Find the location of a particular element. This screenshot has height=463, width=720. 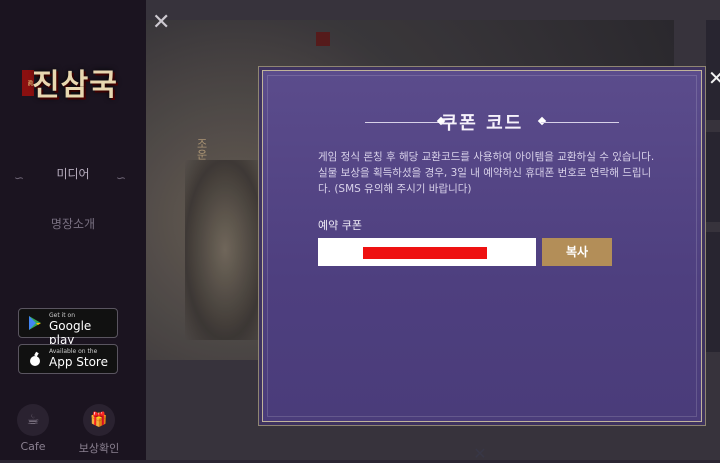

nav-item-media-label: 미디어 is located at coordinates (73, 174).